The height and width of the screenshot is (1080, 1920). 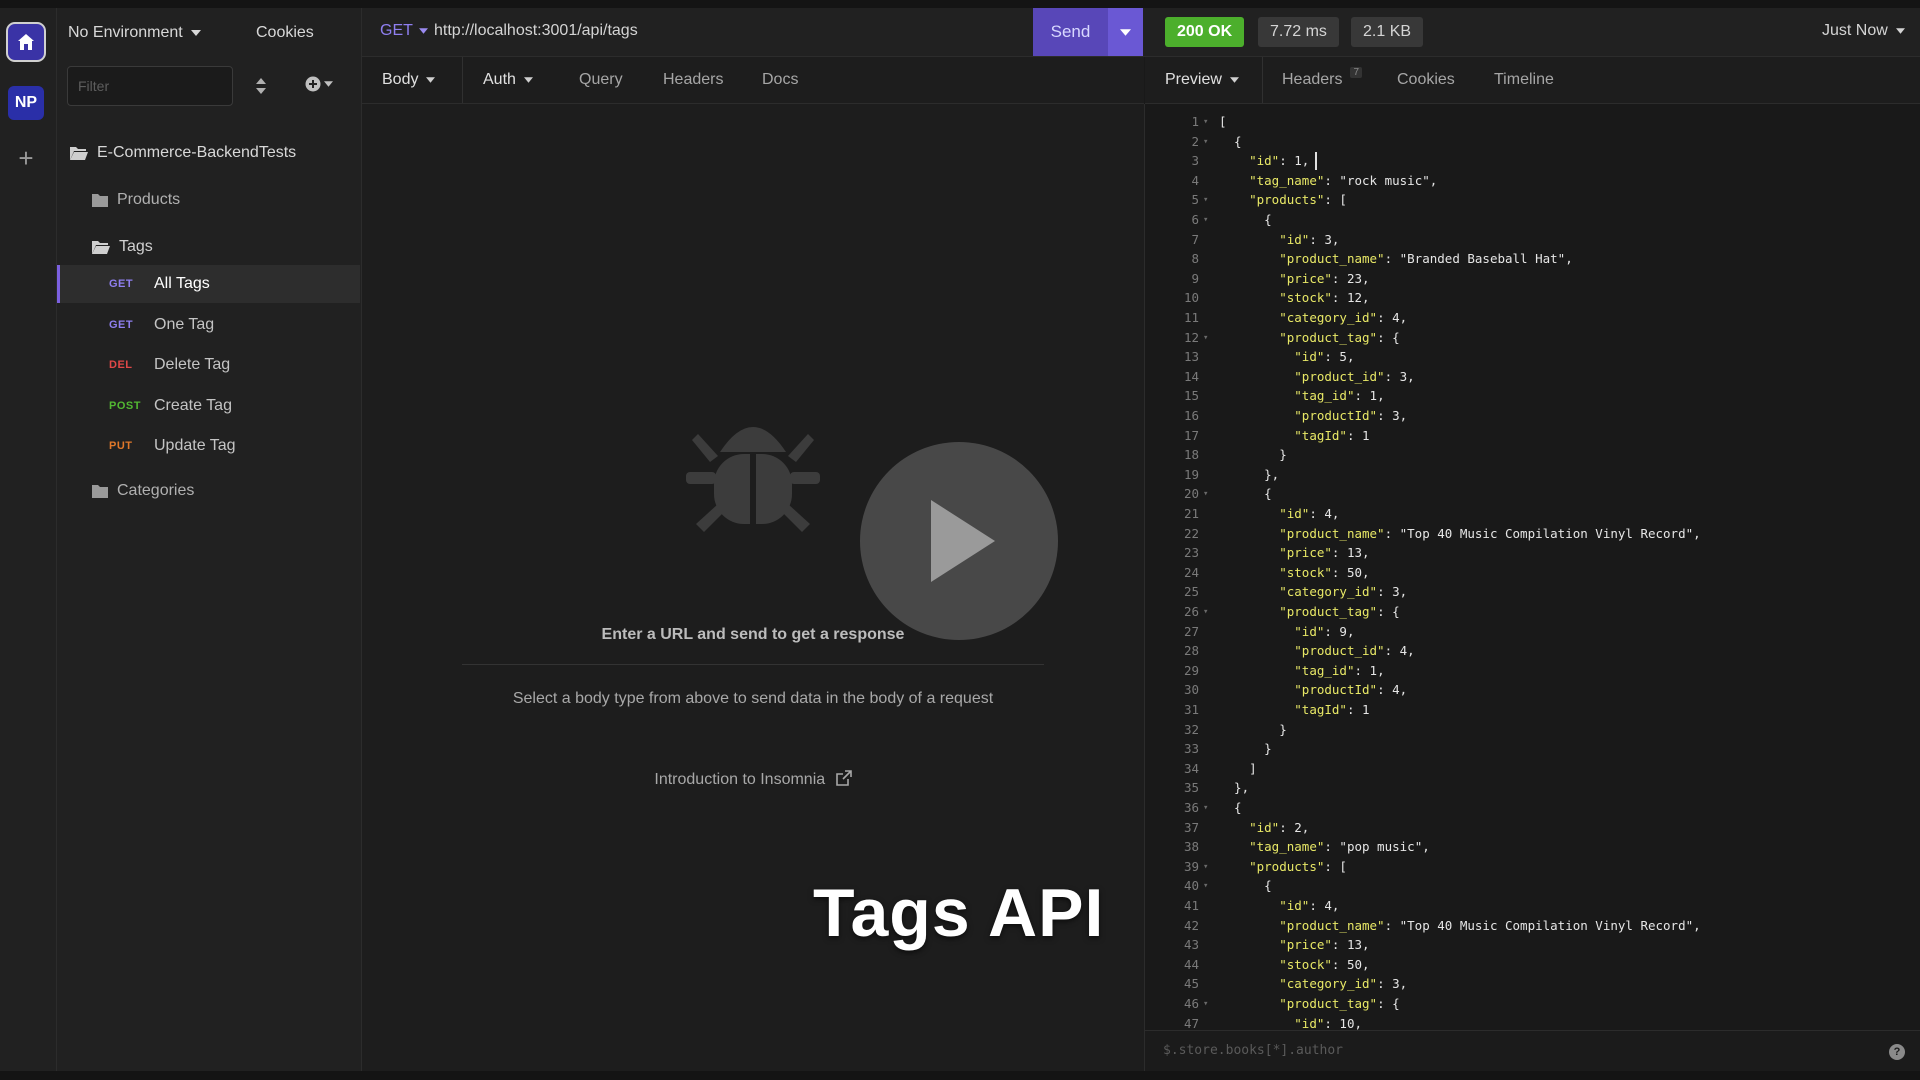 What do you see at coordinates (1354, 376) in the screenshot?
I see `code-text: "product_id": 3,` at bounding box center [1354, 376].